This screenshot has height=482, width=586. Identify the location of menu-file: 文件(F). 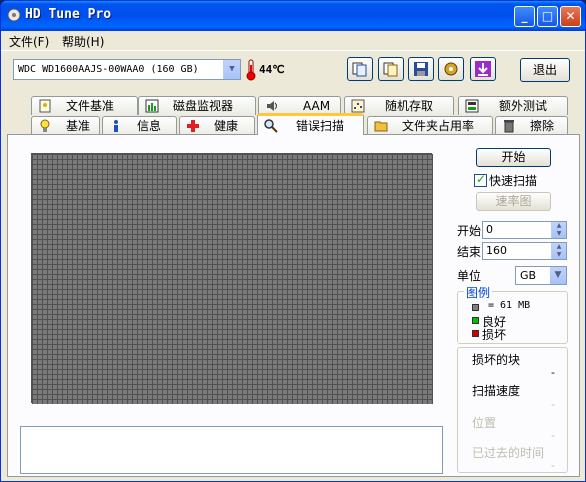
(29, 41).